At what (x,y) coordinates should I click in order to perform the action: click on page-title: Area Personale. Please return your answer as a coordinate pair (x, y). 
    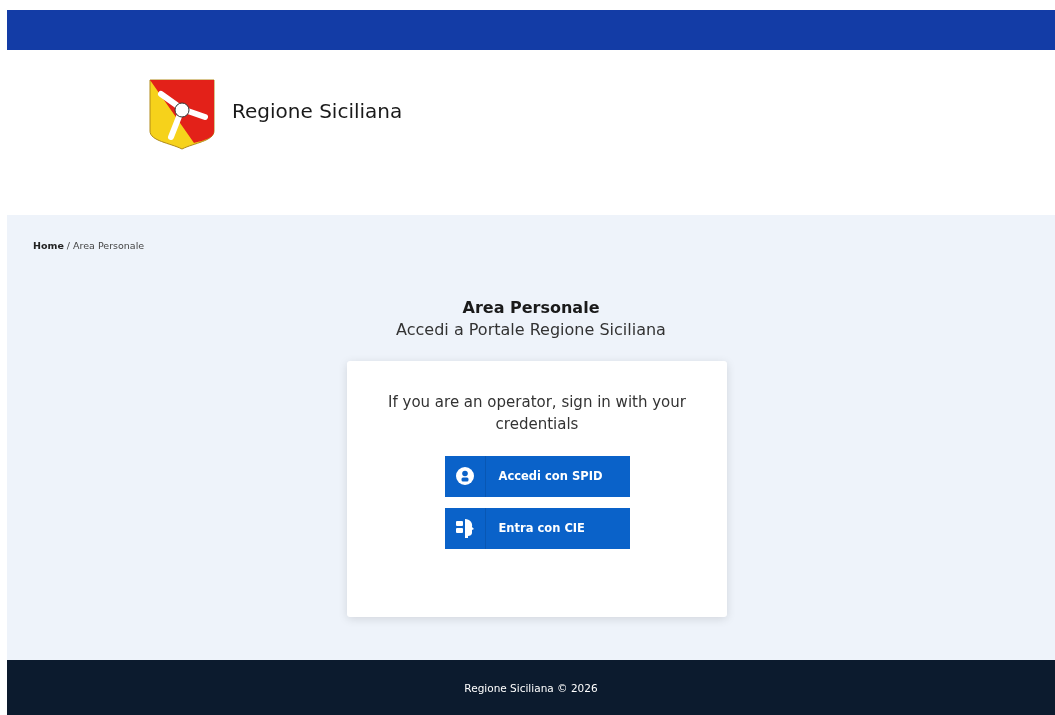
    Looking at the image, I should click on (531, 307).